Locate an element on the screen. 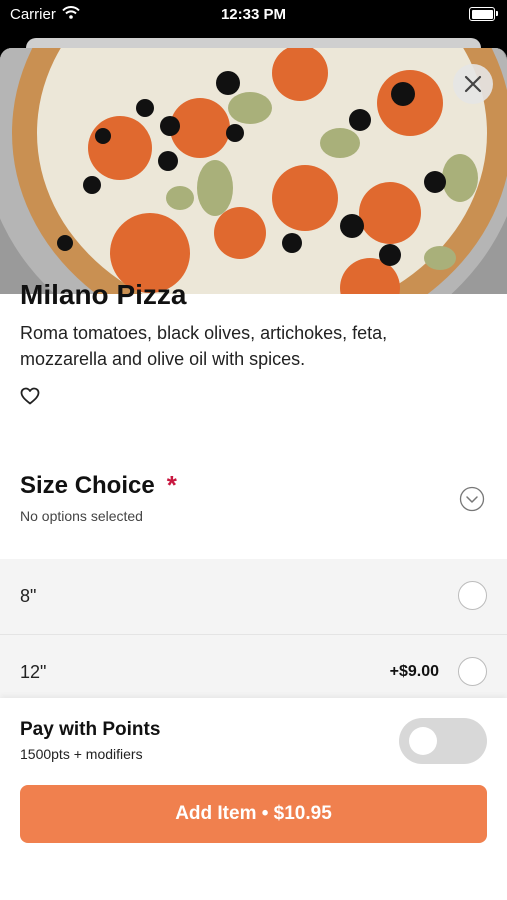 Image resolution: width=507 pixels, height=900 pixels. collapse-toggle is located at coordinates (472, 501).